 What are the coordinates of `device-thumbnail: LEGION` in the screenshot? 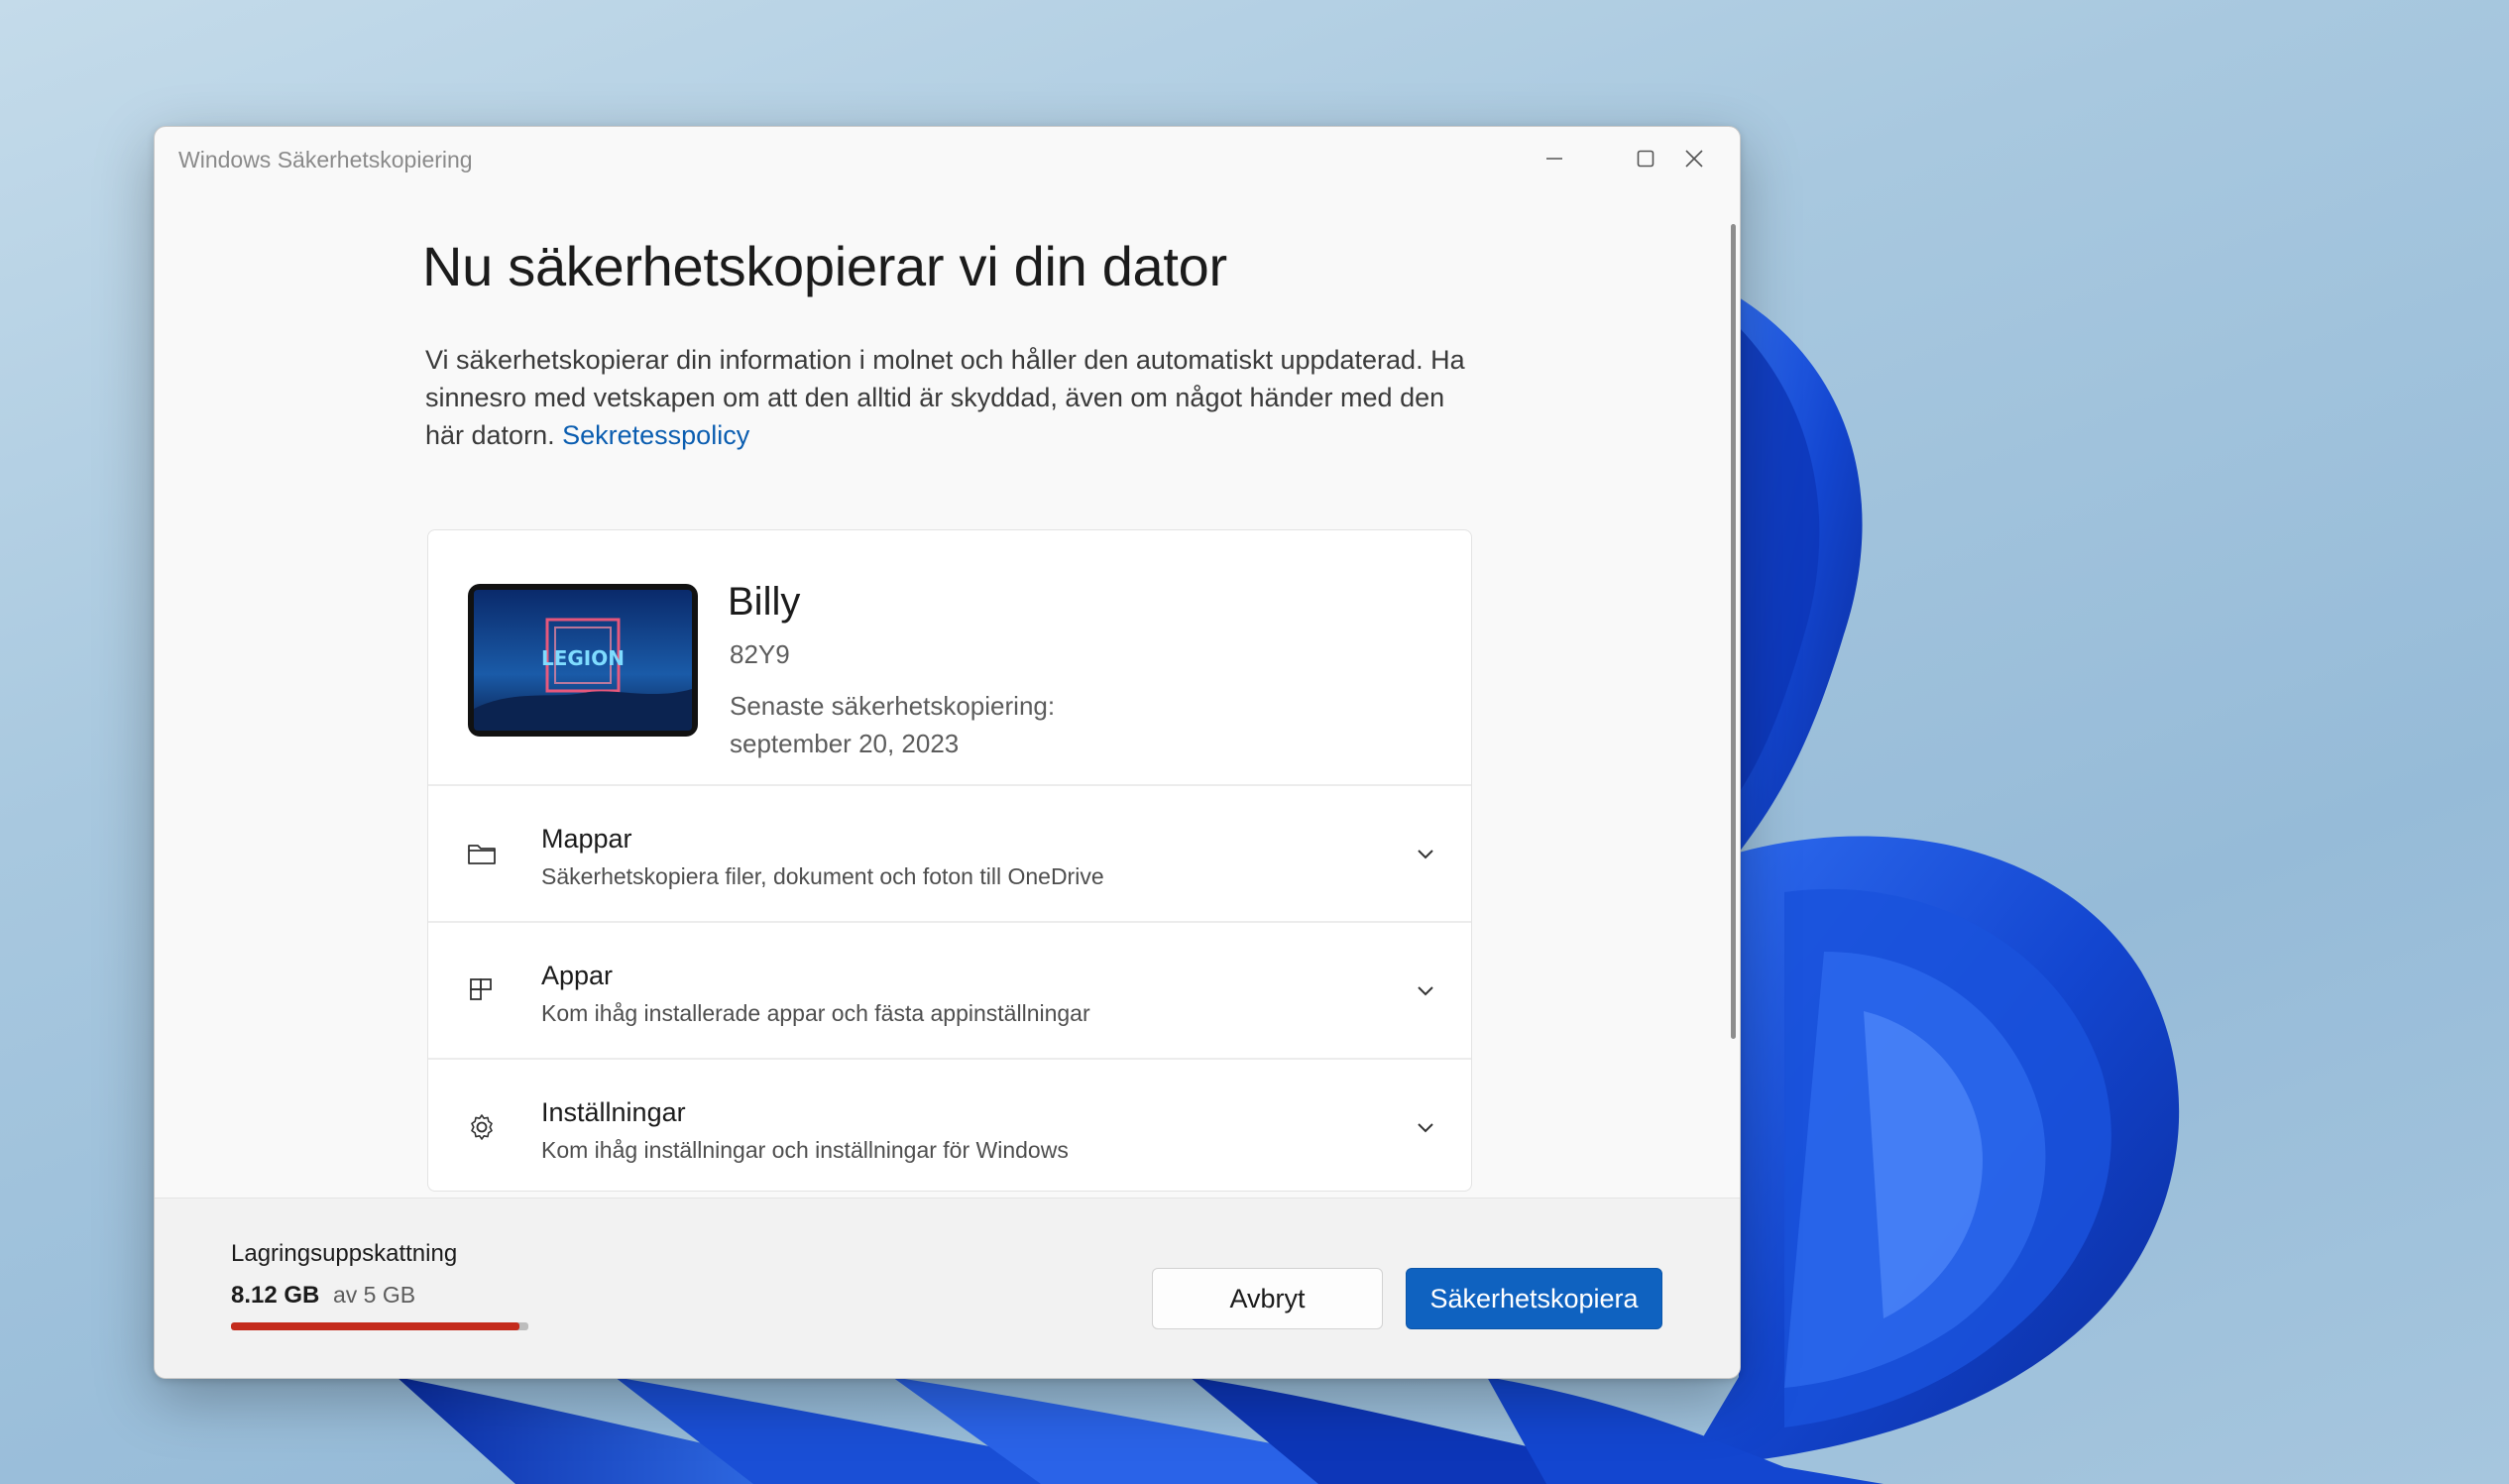 It's located at (583, 661).